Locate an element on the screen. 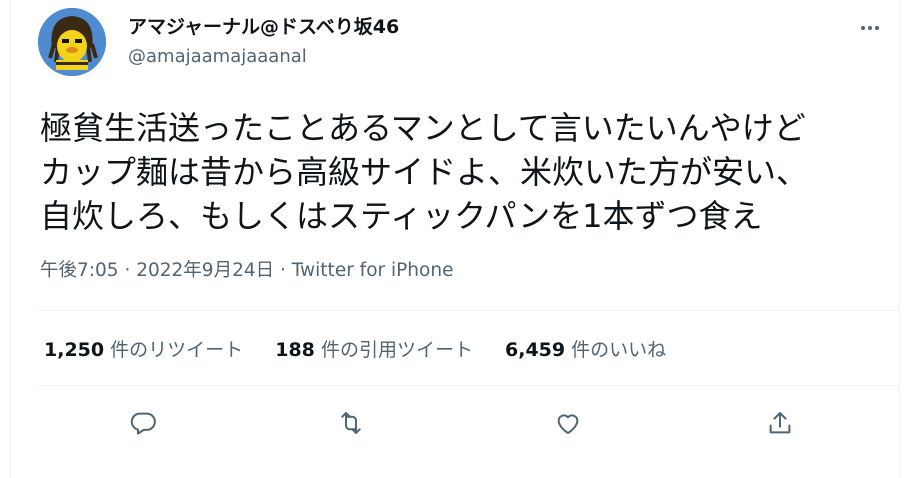 The image size is (910, 478). quotes-label: 件の引用ツイート is located at coordinates (396, 350).